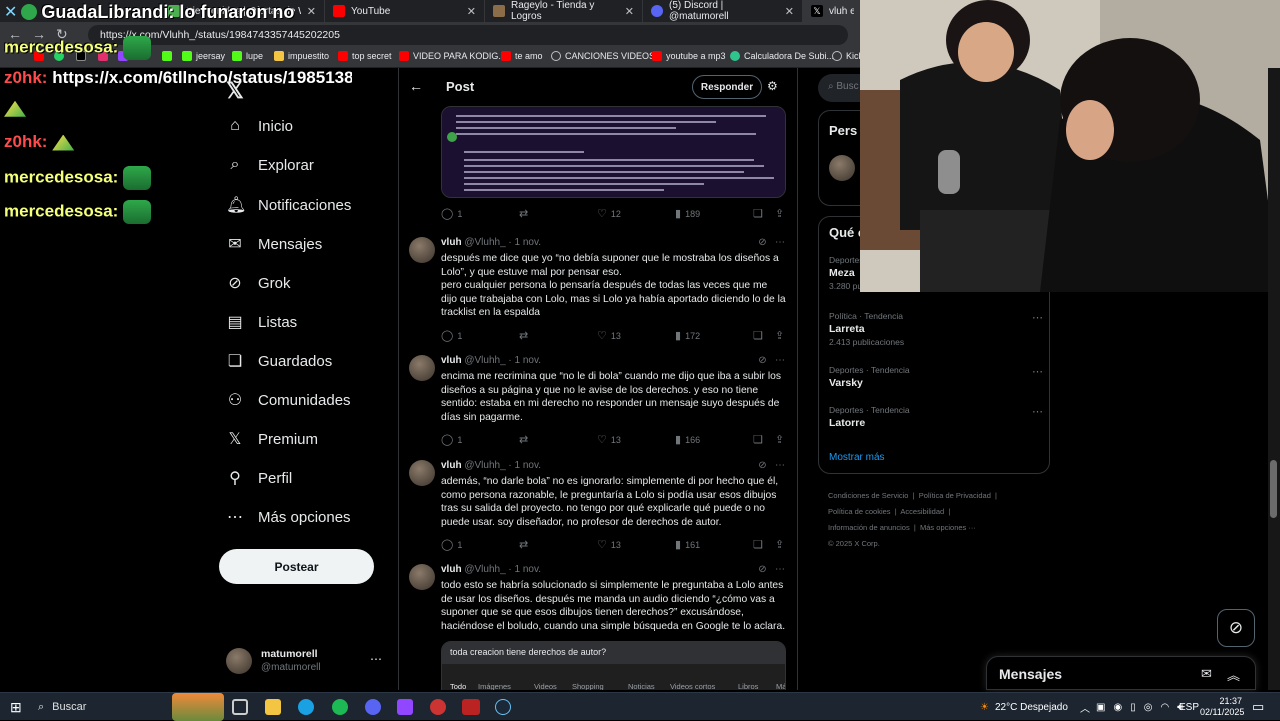 The width and height of the screenshot is (1280, 721). I want to click on sidebar-item-listas: ▤ Listas, so click(261, 322).